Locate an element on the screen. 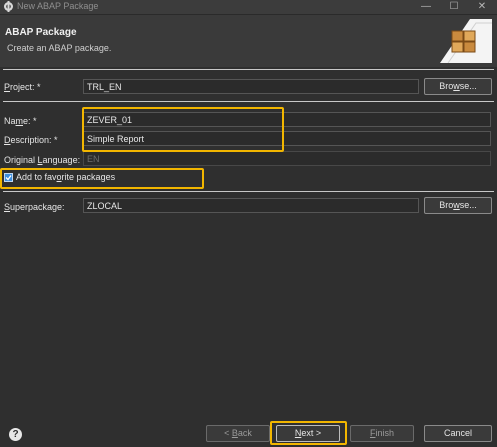  minimize-button: — is located at coordinates (426, 7).